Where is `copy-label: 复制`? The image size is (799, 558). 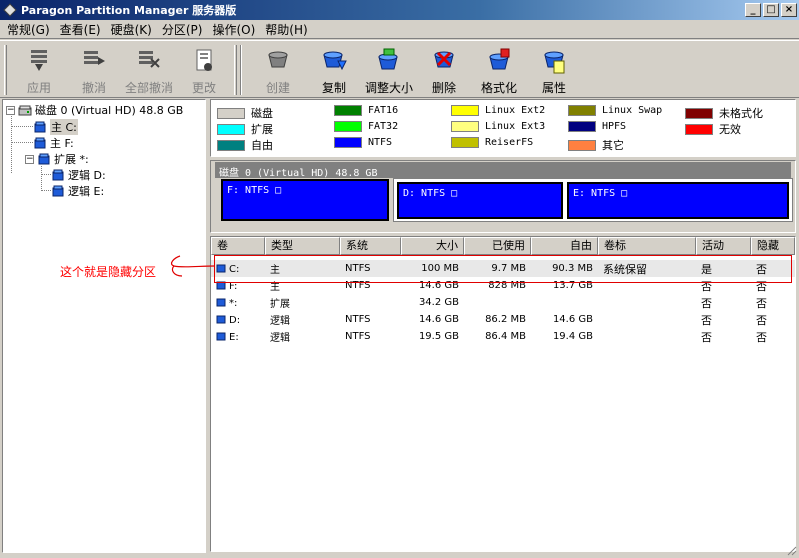
copy-label: 复制 is located at coordinates (333, 88).